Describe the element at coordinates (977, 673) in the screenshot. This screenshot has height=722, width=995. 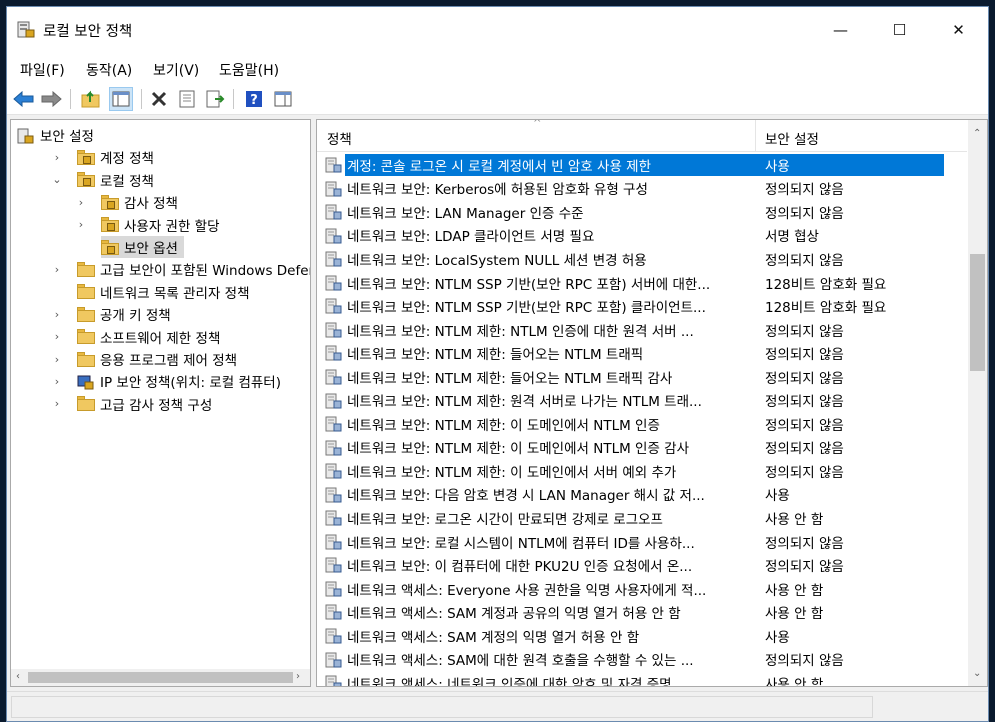
I see `scroll-down-icon: ⌄` at that location.